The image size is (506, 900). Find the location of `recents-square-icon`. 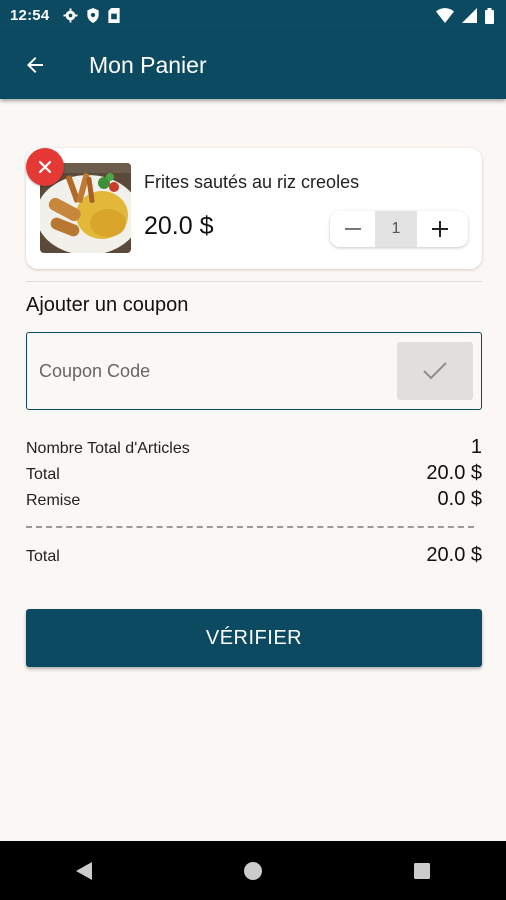

recents-square-icon is located at coordinates (421, 870).